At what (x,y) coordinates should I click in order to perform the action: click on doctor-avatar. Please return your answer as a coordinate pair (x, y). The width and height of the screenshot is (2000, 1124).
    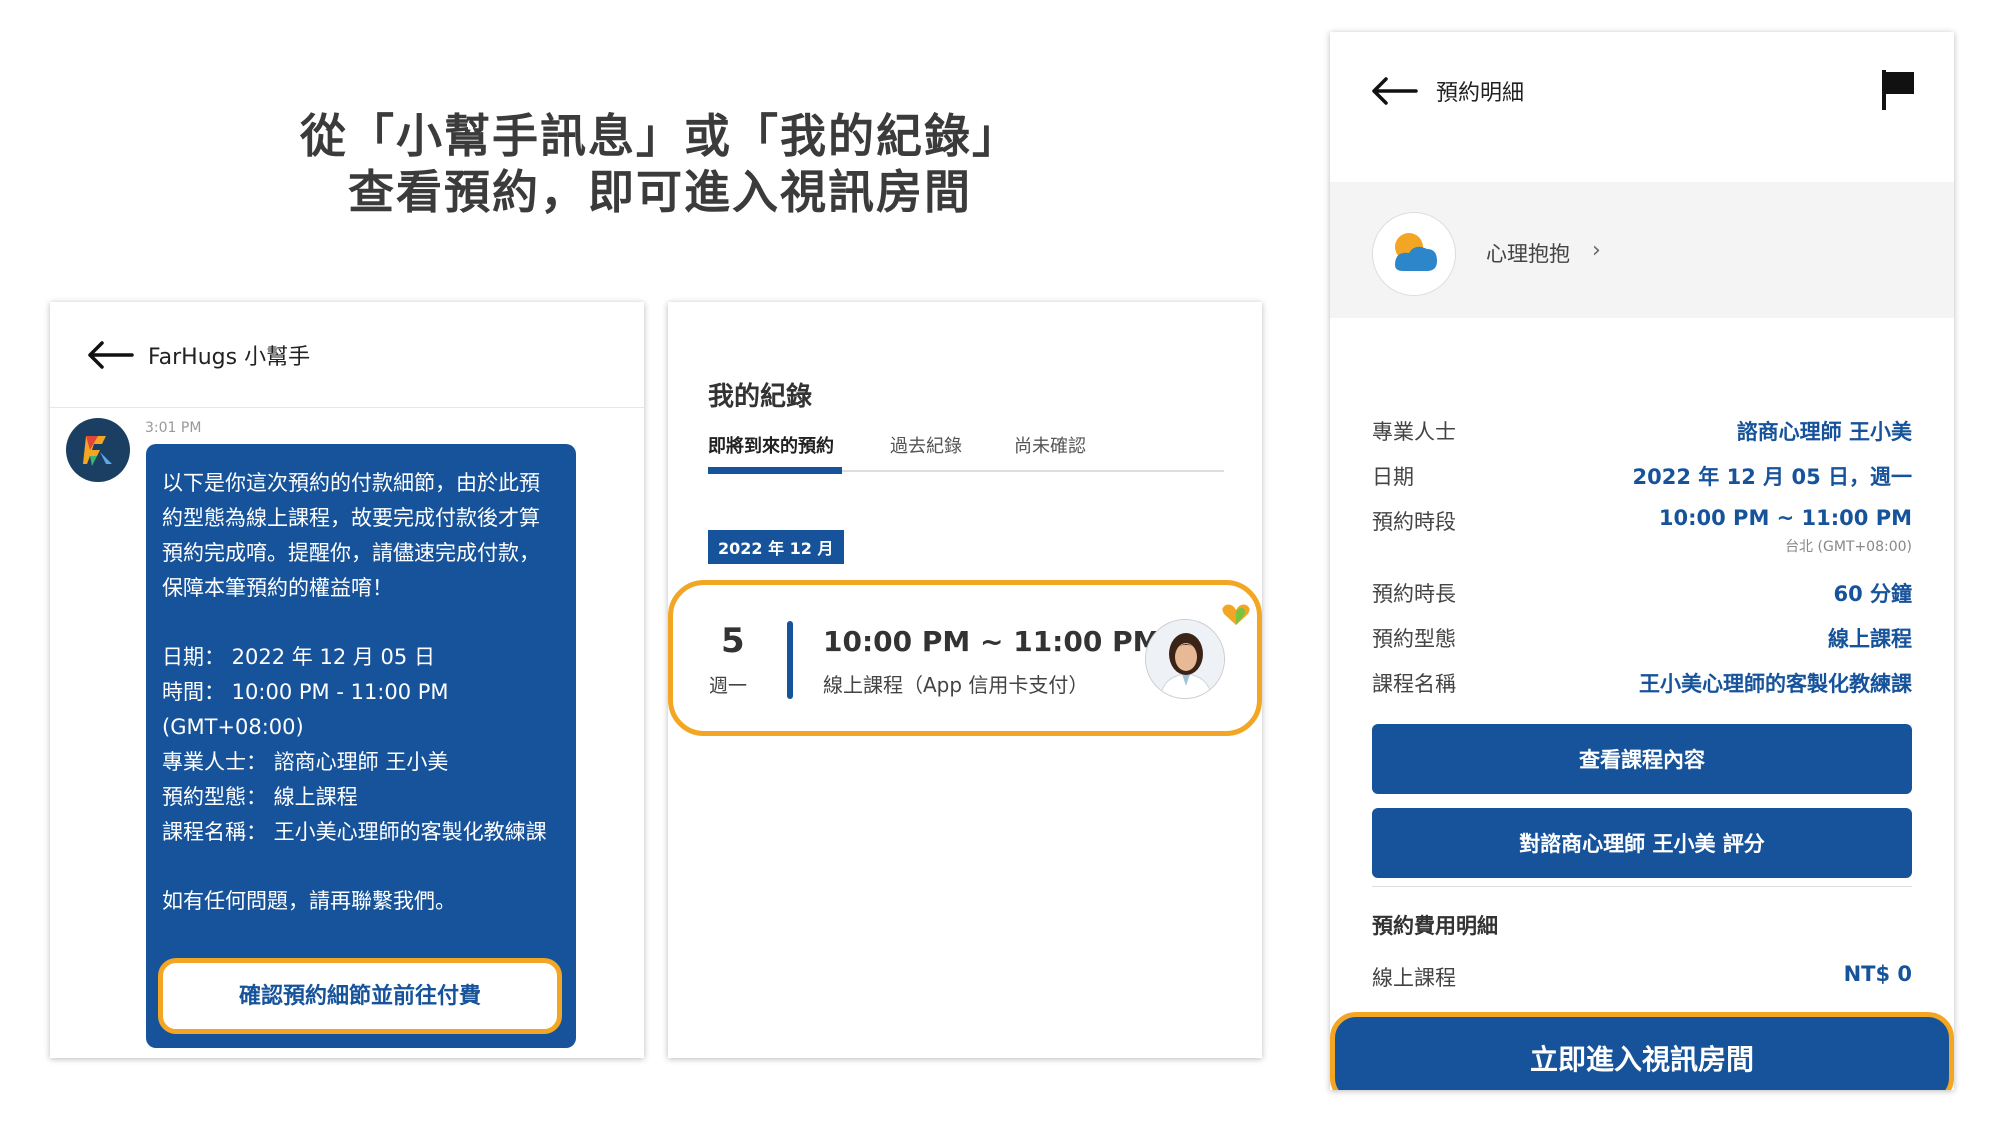
    Looking at the image, I should click on (1185, 659).